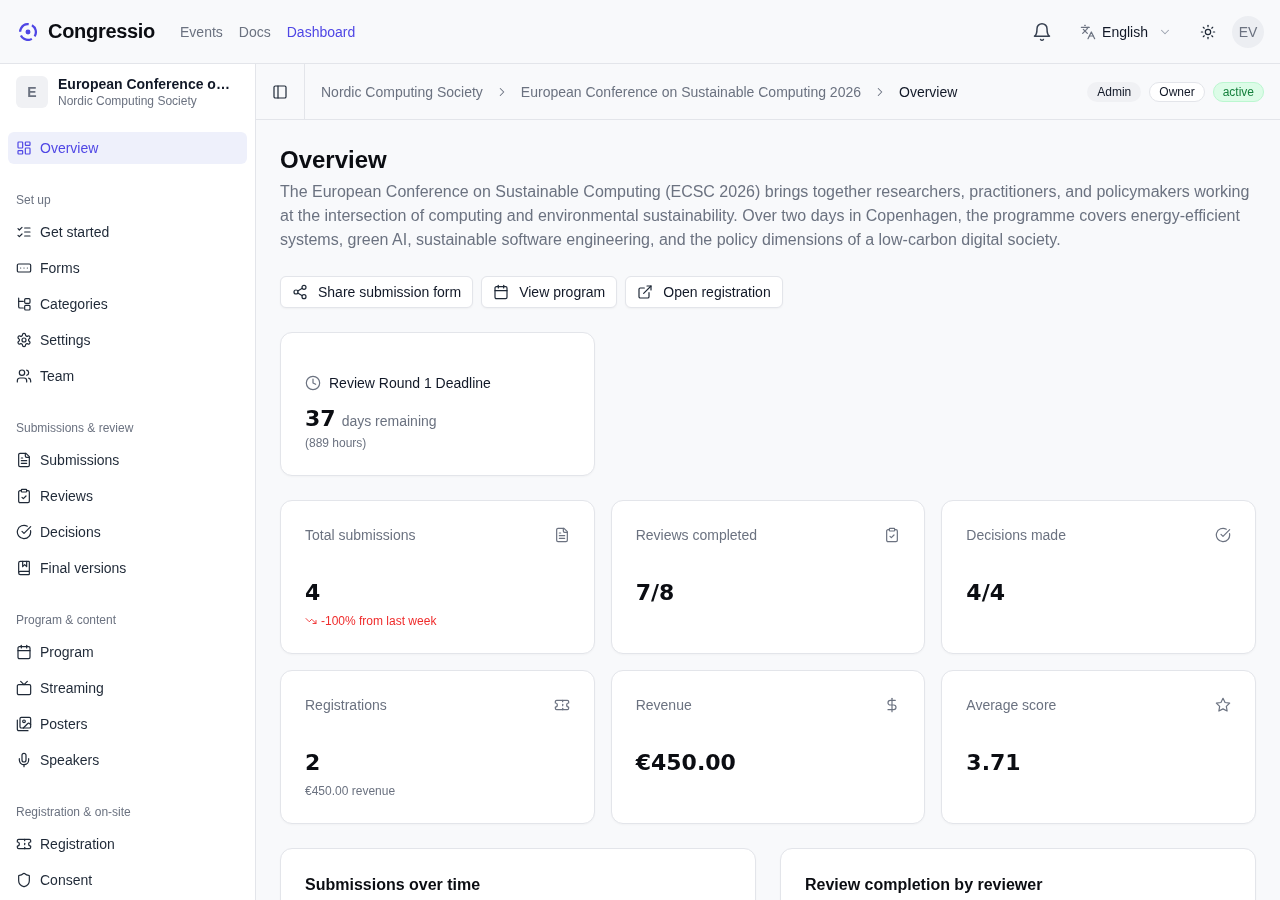 This screenshot has width=1280, height=900. Describe the element at coordinates (410, 383) in the screenshot. I see `deadline-title: Review Round 1 Deadline` at that location.